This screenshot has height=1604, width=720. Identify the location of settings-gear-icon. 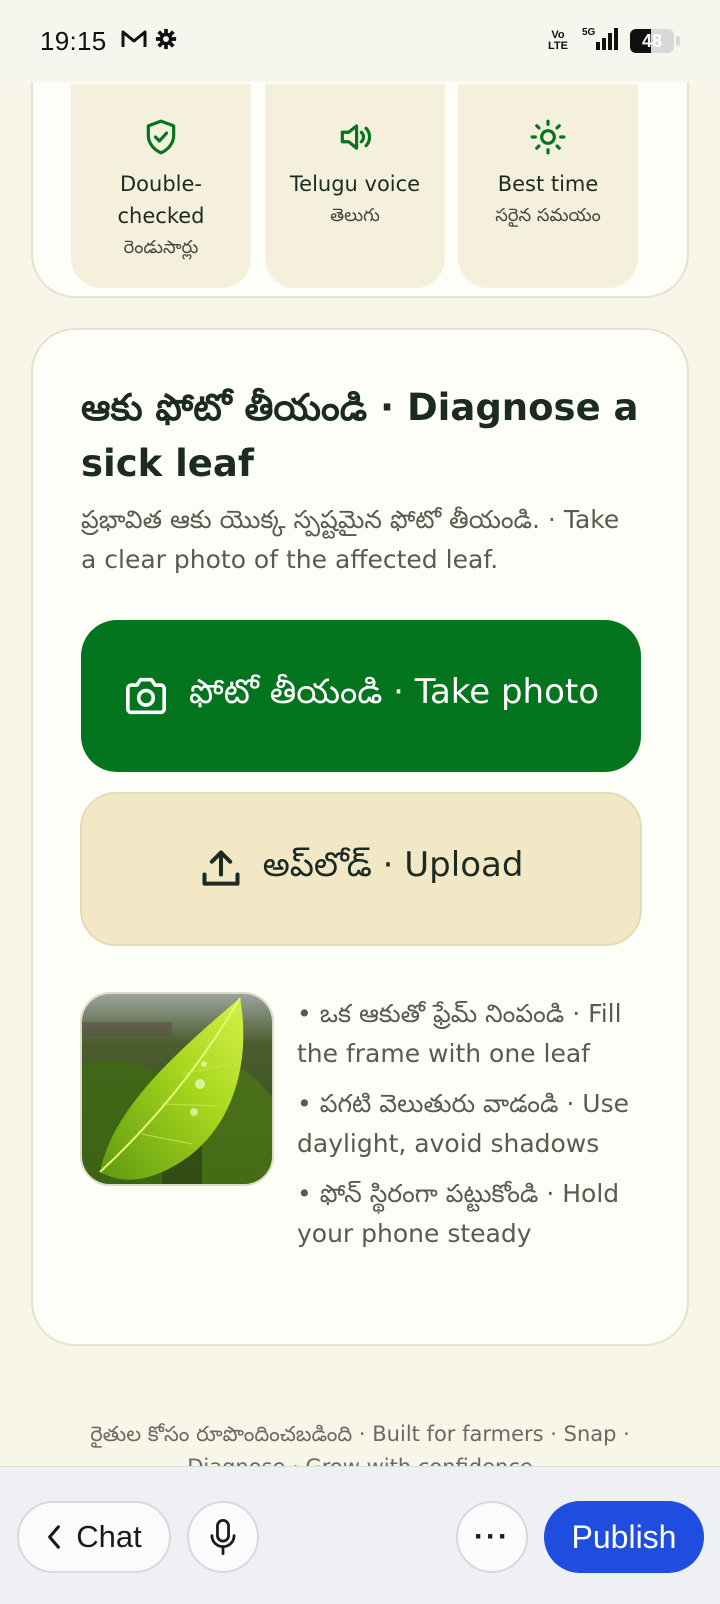
(166, 41).